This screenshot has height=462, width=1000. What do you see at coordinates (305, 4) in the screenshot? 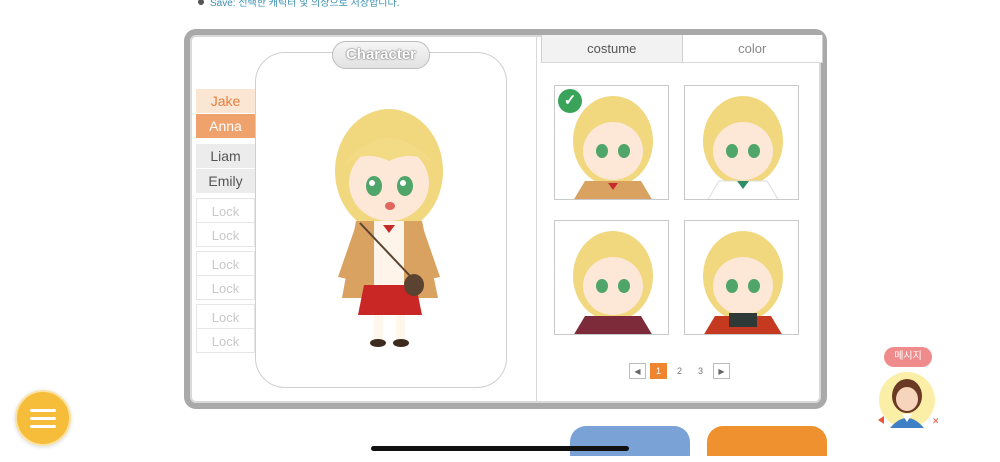
I see `save-note-text: Save: 선택한 캐릭터 및 의상으로 저장합니다.` at bounding box center [305, 4].